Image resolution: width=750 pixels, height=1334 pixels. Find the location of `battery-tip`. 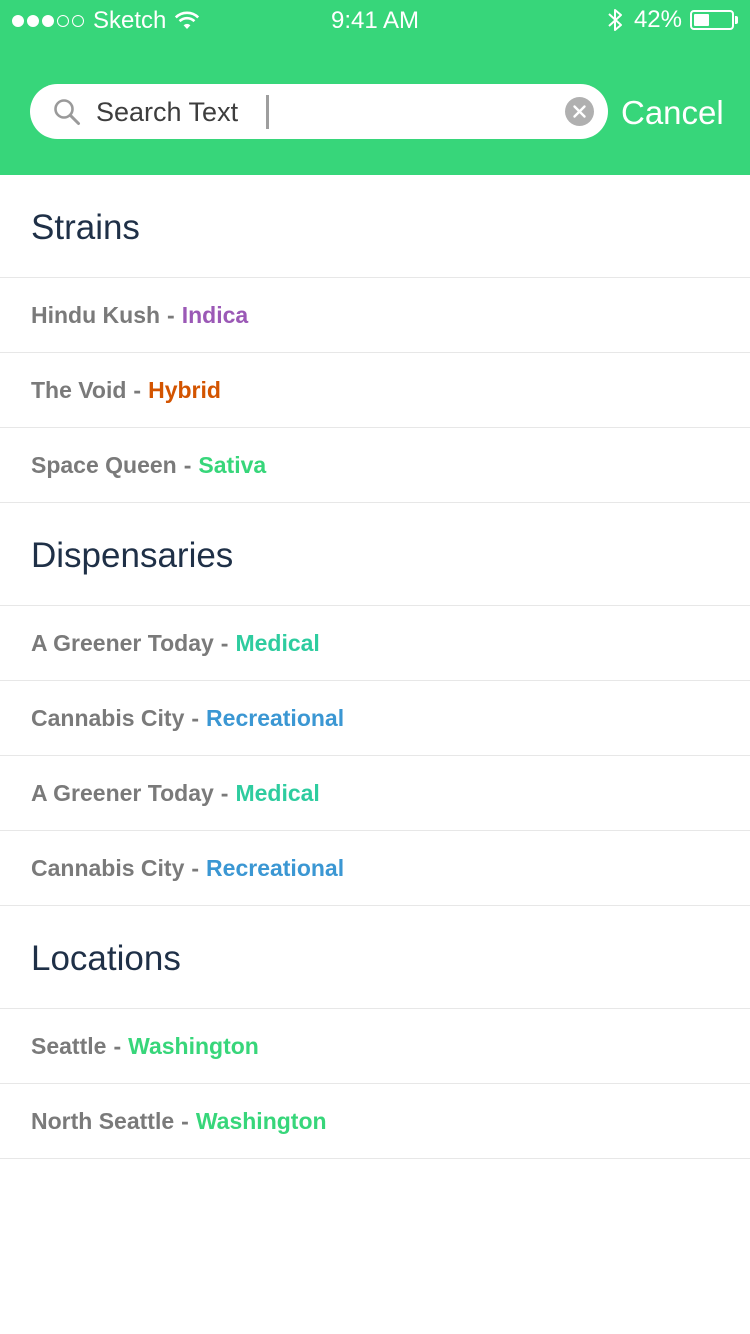

battery-tip is located at coordinates (736, 20).